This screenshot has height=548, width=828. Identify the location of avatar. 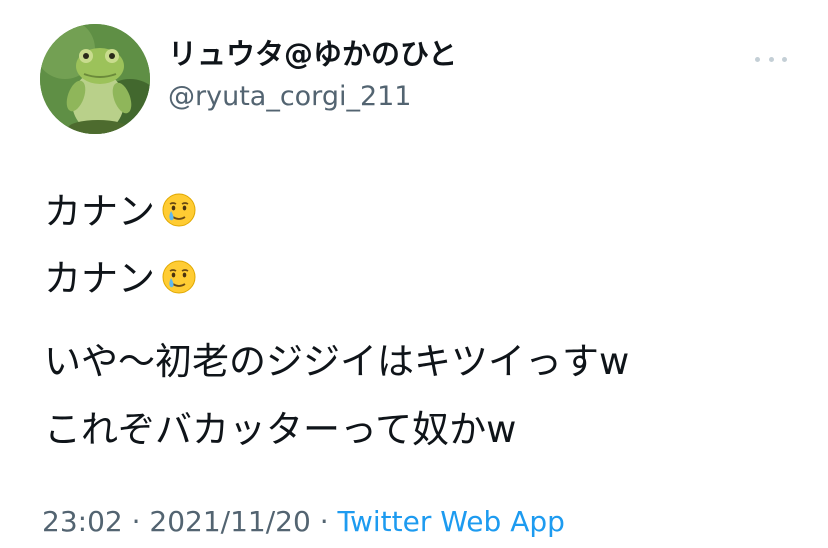
(95, 79).